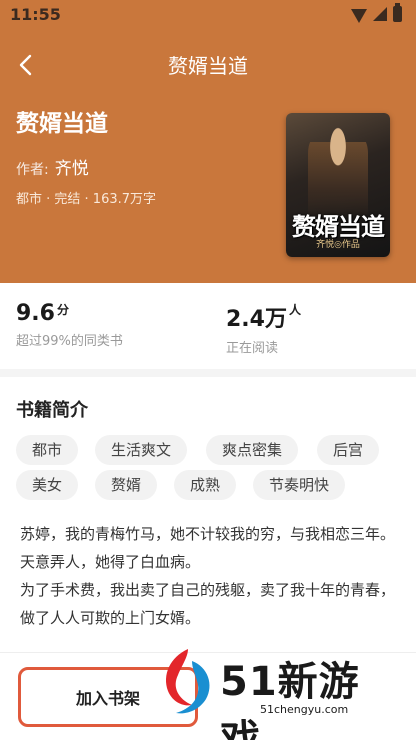  Describe the element at coordinates (52, 410) in the screenshot. I see `intro-title: 书籍简介` at that location.